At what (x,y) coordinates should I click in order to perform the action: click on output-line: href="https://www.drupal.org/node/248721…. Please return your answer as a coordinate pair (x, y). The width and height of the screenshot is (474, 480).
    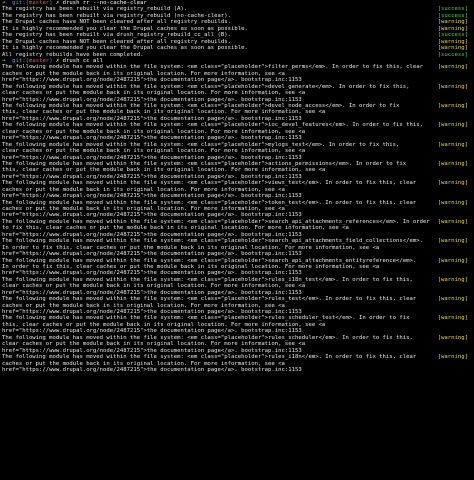
    Looking at the image, I should click on (237, 370).